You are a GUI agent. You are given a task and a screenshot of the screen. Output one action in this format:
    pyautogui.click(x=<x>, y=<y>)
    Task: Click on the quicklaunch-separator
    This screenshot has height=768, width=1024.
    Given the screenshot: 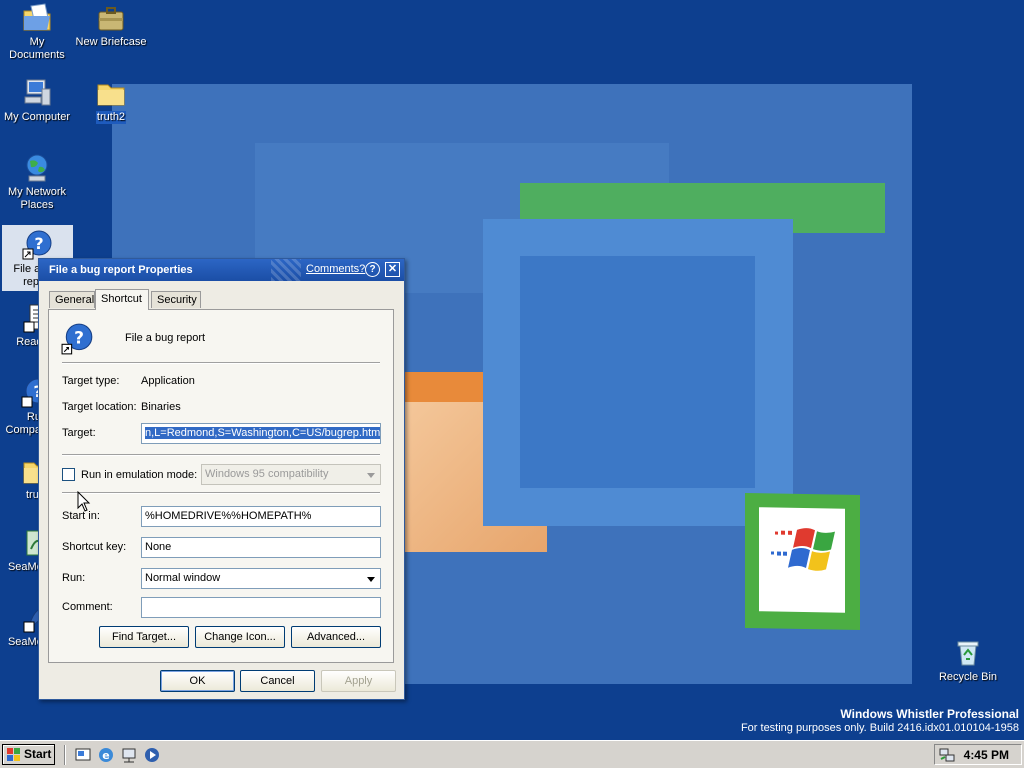 What is the action you would take?
    pyautogui.click(x=65, y=755)
    